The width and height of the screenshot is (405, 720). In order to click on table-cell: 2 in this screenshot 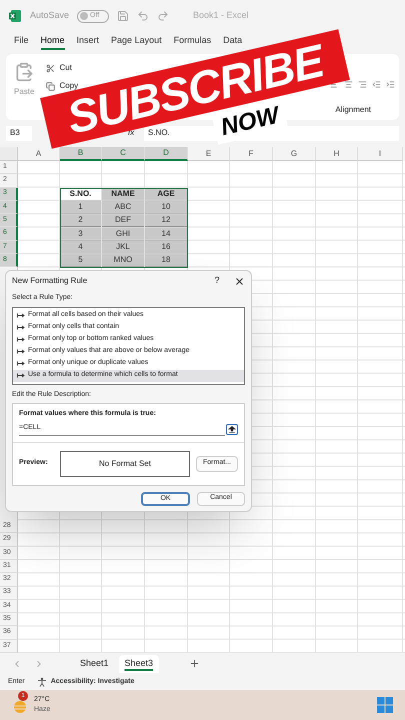, I will do `click(81, 221)`.